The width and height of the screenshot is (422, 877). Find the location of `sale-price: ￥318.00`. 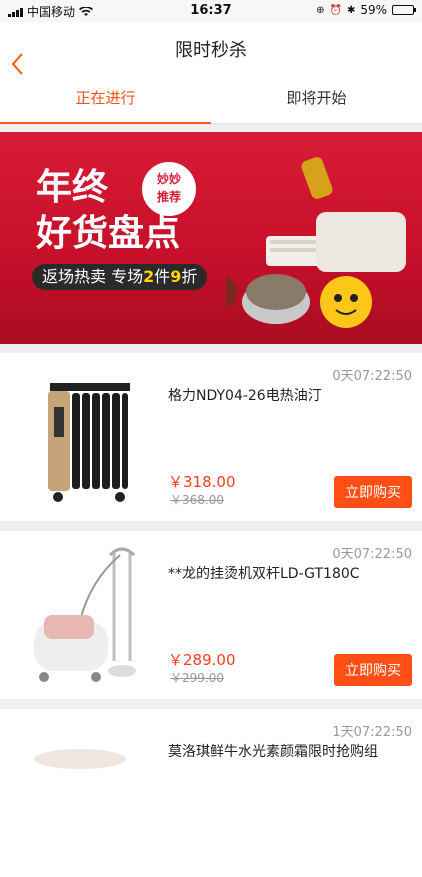

sale-price: ￥318.00 is located at coordinates (202, 482).